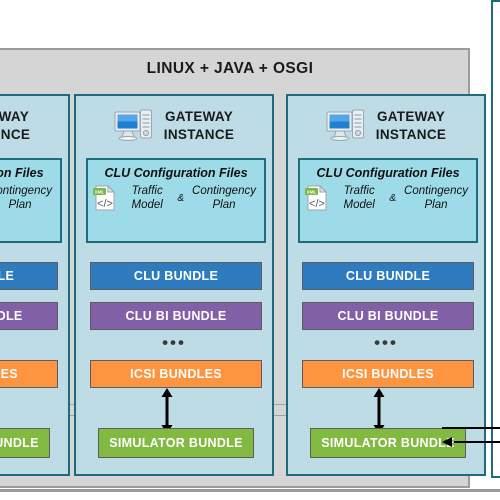 The height and width of the screenshot is (500, 500). Describe the element at coordinates (230, 68) in the screenshot. I see `platform-title: LINUX + JAVA + OSGI` at that location.